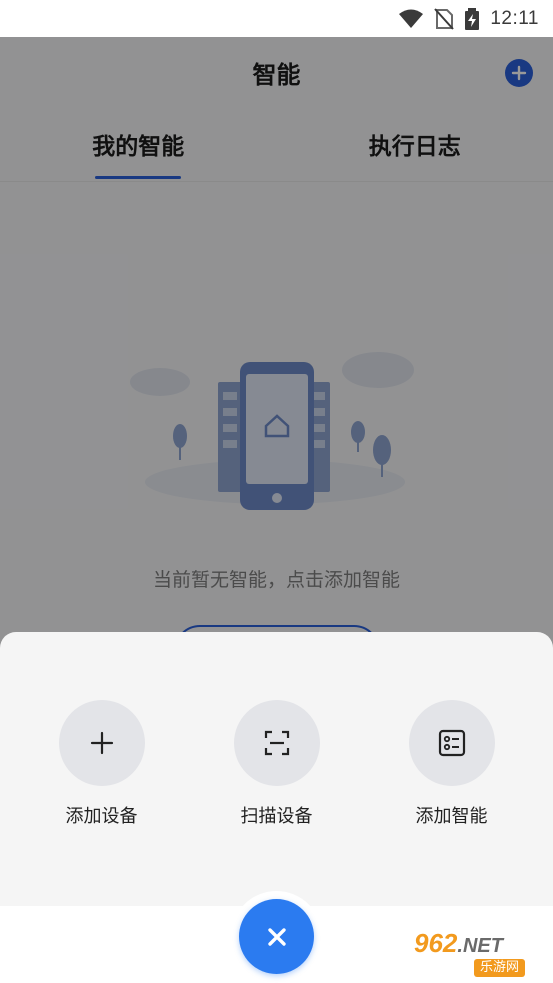  I want to click on plus-icon, so click(101, 743).